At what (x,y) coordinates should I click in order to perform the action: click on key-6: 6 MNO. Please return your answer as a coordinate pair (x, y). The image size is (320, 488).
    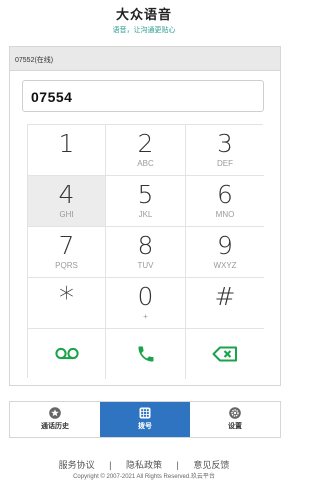
    Looking at the image, I should click on (225, 201).